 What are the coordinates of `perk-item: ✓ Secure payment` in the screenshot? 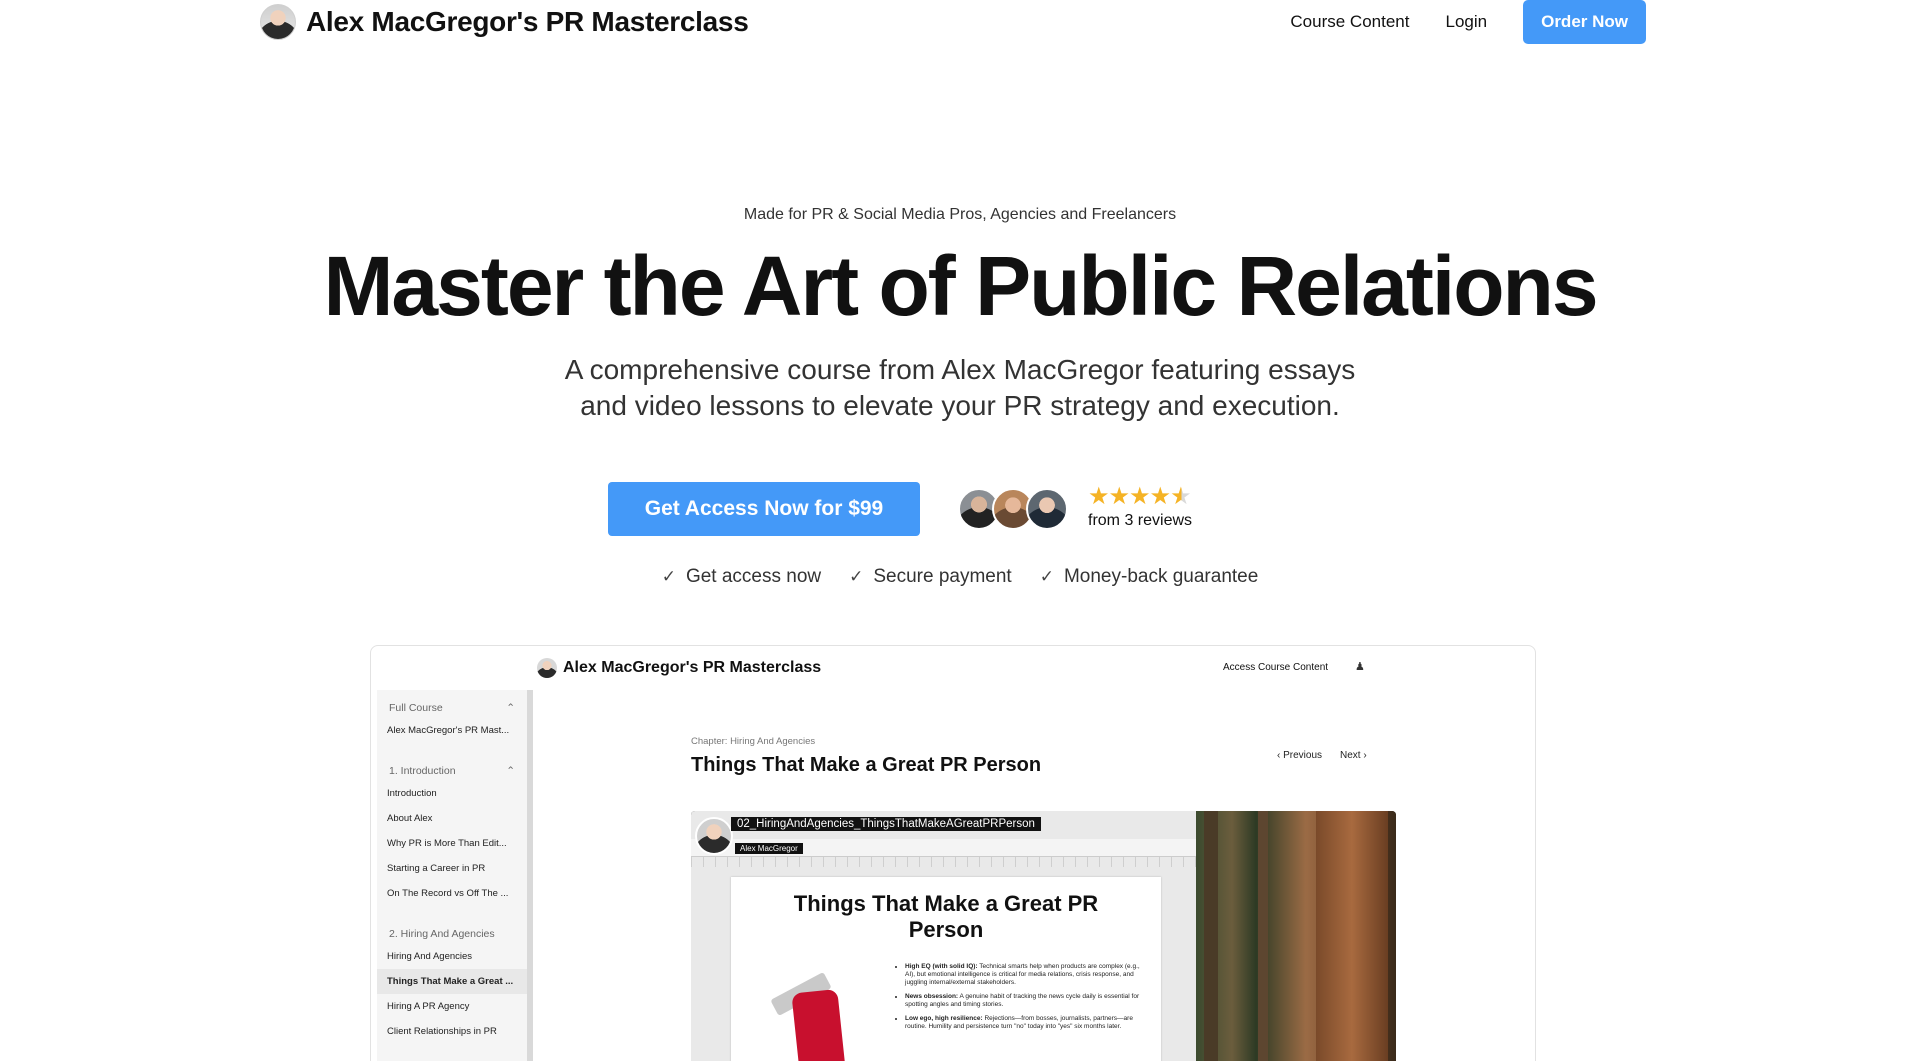 It's located at (930, 577).